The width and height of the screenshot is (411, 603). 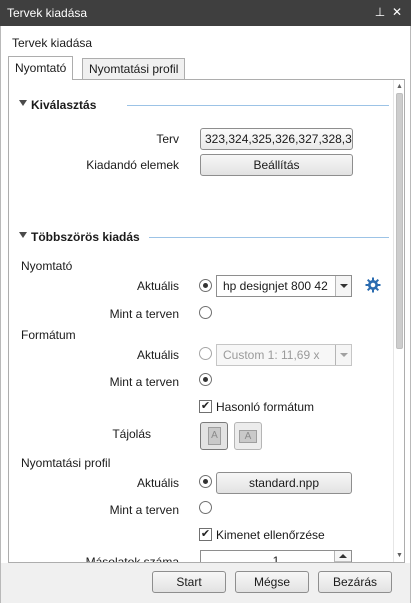 I want to click on format-select: Custom 1: 11,69 x, so click(x=284, y=355).